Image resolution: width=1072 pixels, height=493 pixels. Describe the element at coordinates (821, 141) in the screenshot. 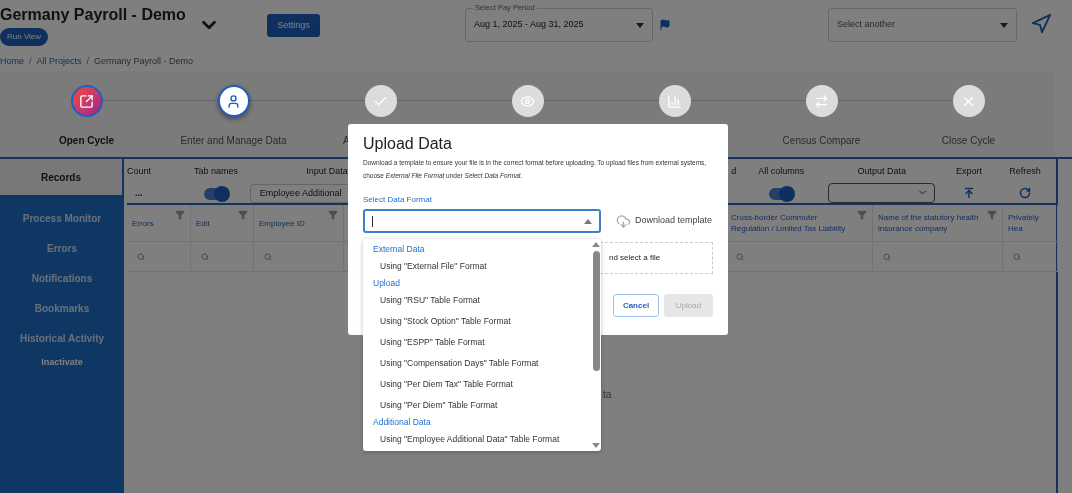

I see `step-label: Census Compare` at that location.